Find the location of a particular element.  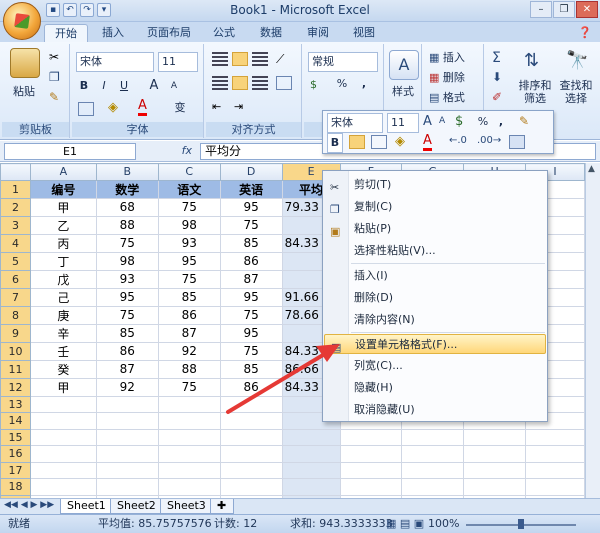

minimize-icon: – is located at coordinates (541, 9).